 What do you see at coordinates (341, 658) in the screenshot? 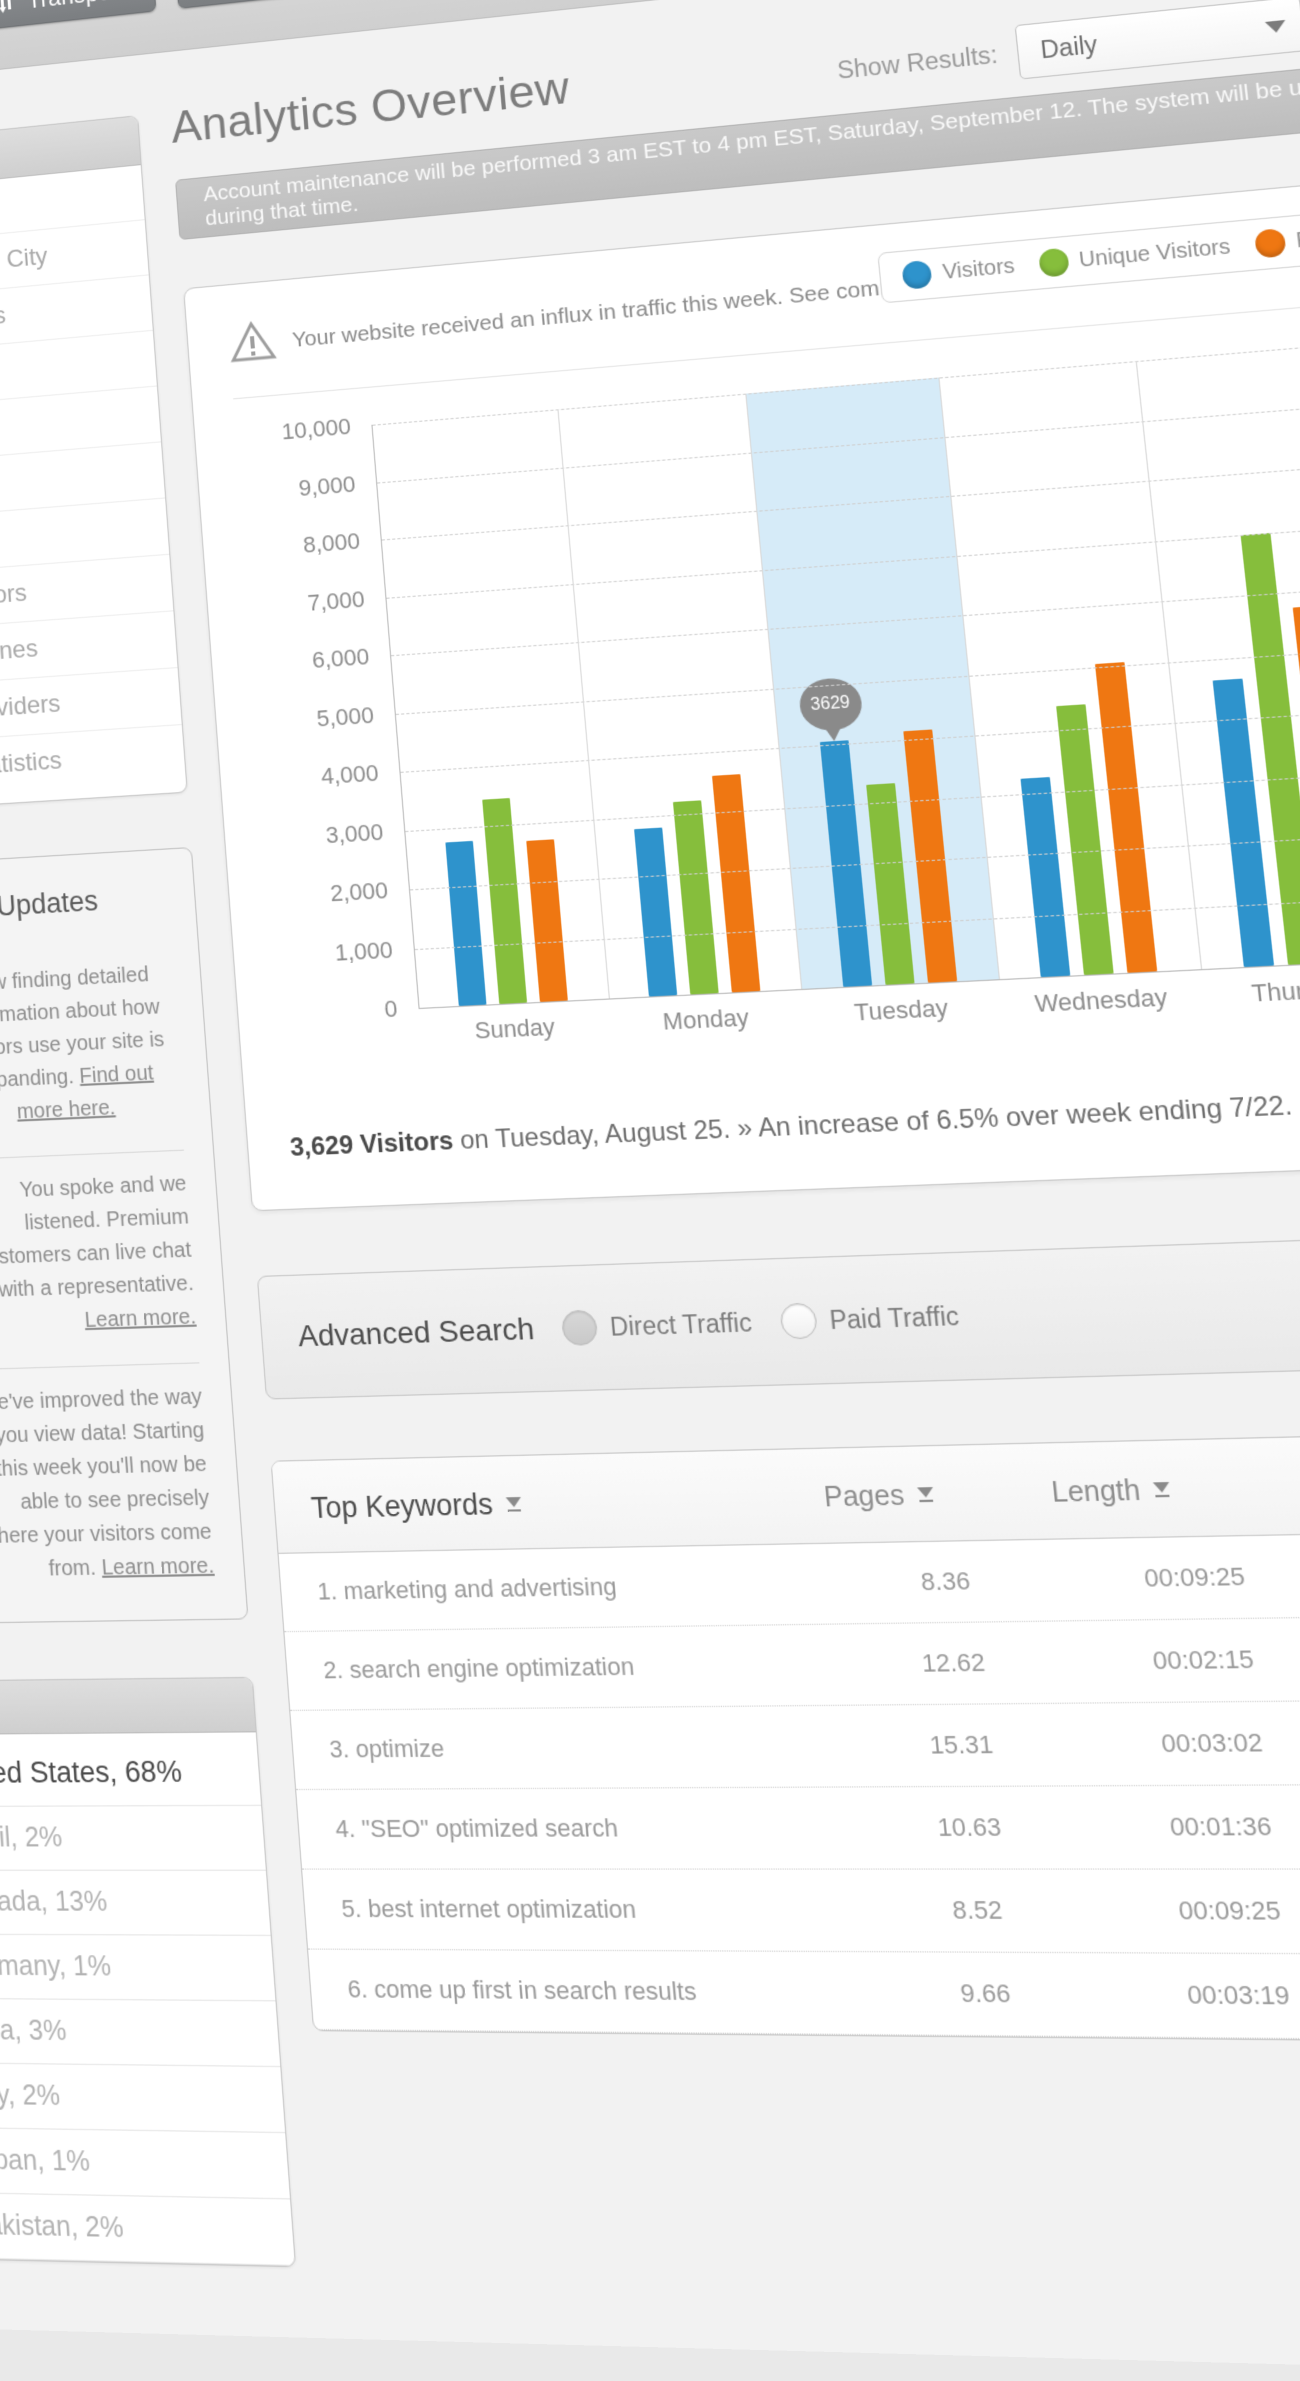
I see `y-axis-tick: 6,000` at bounding box center [341, 658].